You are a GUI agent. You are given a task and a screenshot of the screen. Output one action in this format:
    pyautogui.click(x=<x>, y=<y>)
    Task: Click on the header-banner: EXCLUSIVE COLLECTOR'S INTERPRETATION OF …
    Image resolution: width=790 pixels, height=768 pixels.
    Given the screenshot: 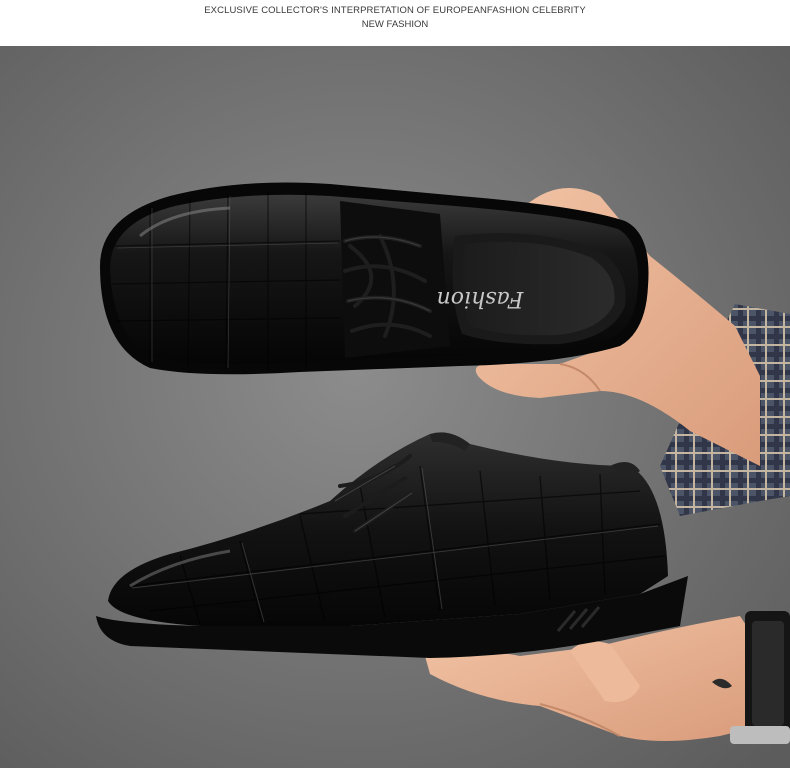 What is the action you would take?
    pyautogui.click(x=395, y=23)
    